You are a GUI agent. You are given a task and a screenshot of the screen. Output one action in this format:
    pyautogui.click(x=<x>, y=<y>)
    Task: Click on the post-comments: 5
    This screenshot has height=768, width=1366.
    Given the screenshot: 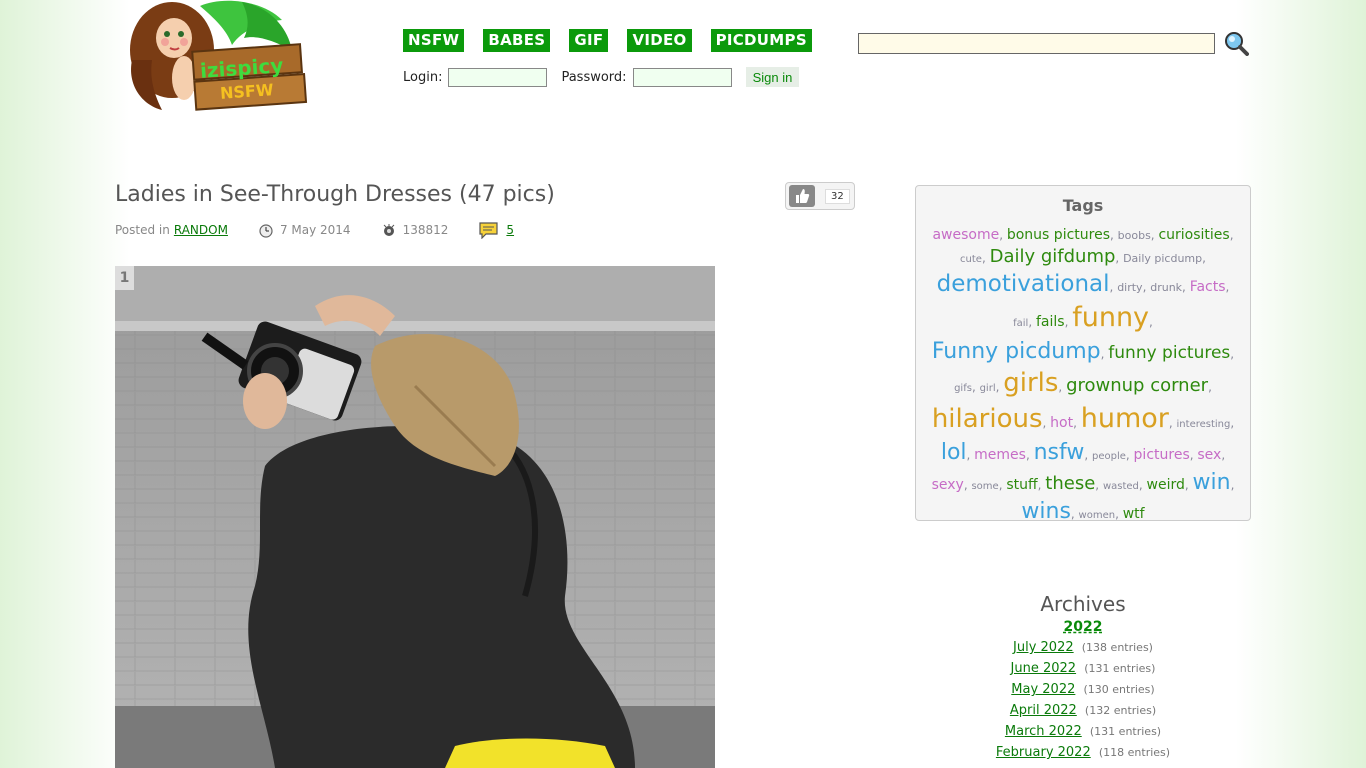 What is the action you would take?
    pyautogui.click(x=496, y=230)
    